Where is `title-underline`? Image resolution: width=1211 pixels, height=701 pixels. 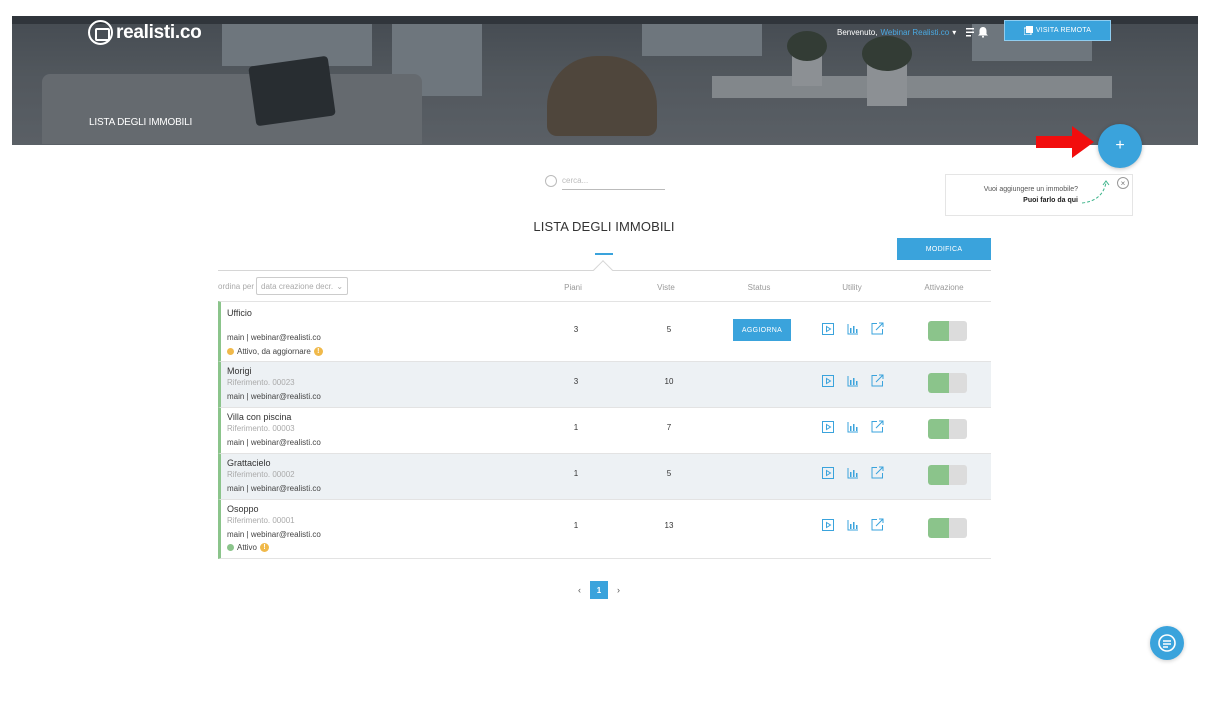
title-underline is located at coordinates (604, 254).